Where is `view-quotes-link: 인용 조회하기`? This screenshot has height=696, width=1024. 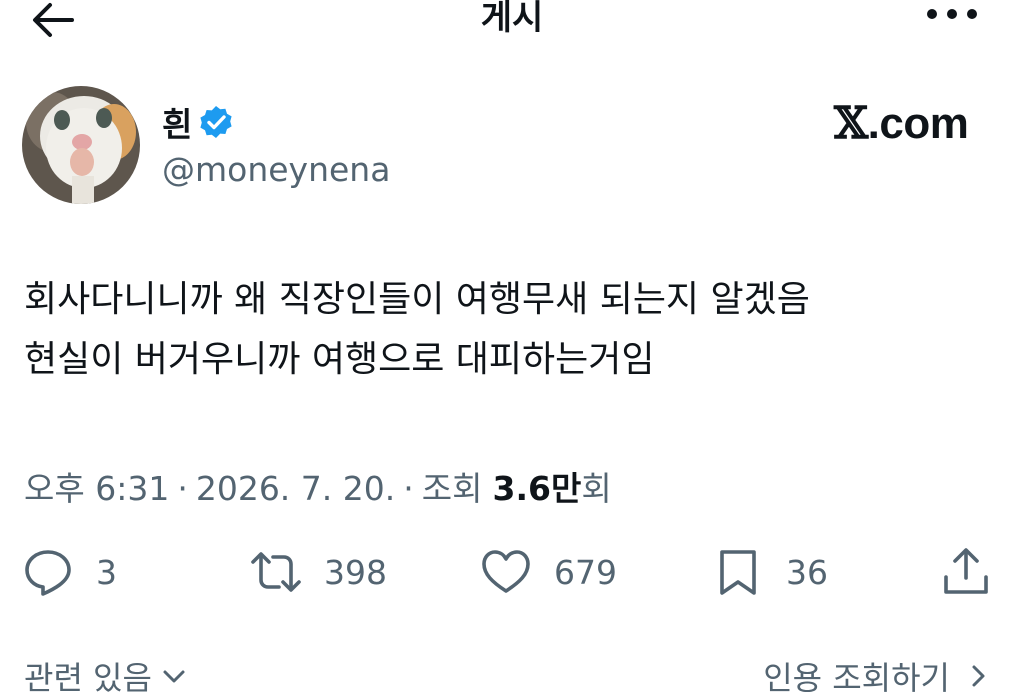 view-quotes-link: 인용 조회하기 is located at coordinates (877, 675).